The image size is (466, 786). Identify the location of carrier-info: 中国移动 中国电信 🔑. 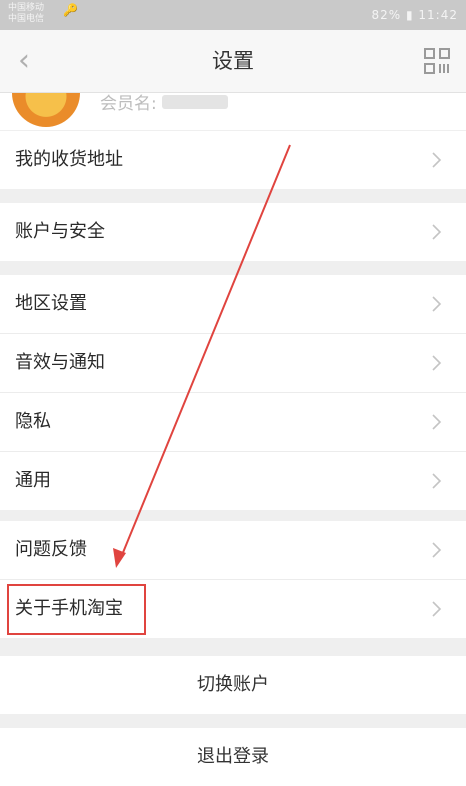
(43, 14).